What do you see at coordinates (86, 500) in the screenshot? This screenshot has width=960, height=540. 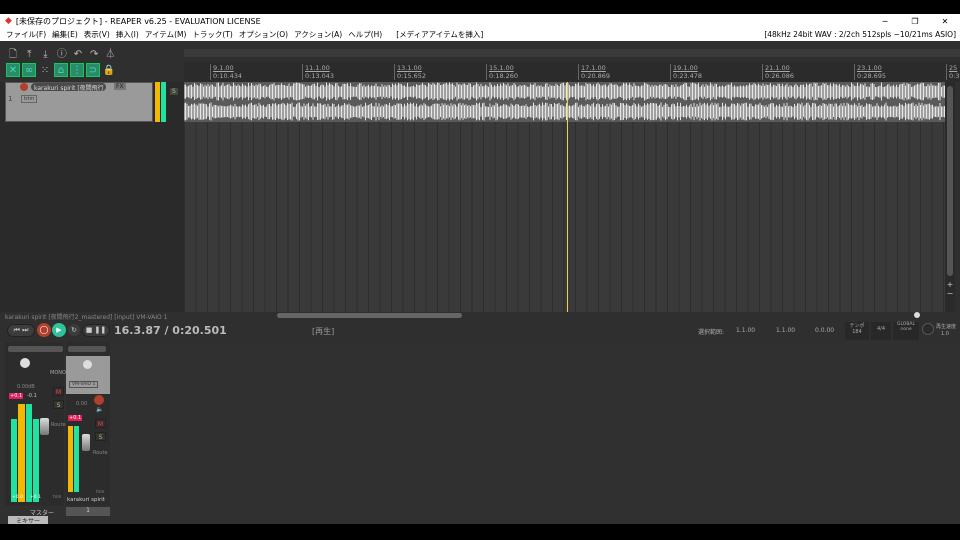 I see `track-mixer-name: karakuri spirit` at bounding box center [86, 500].